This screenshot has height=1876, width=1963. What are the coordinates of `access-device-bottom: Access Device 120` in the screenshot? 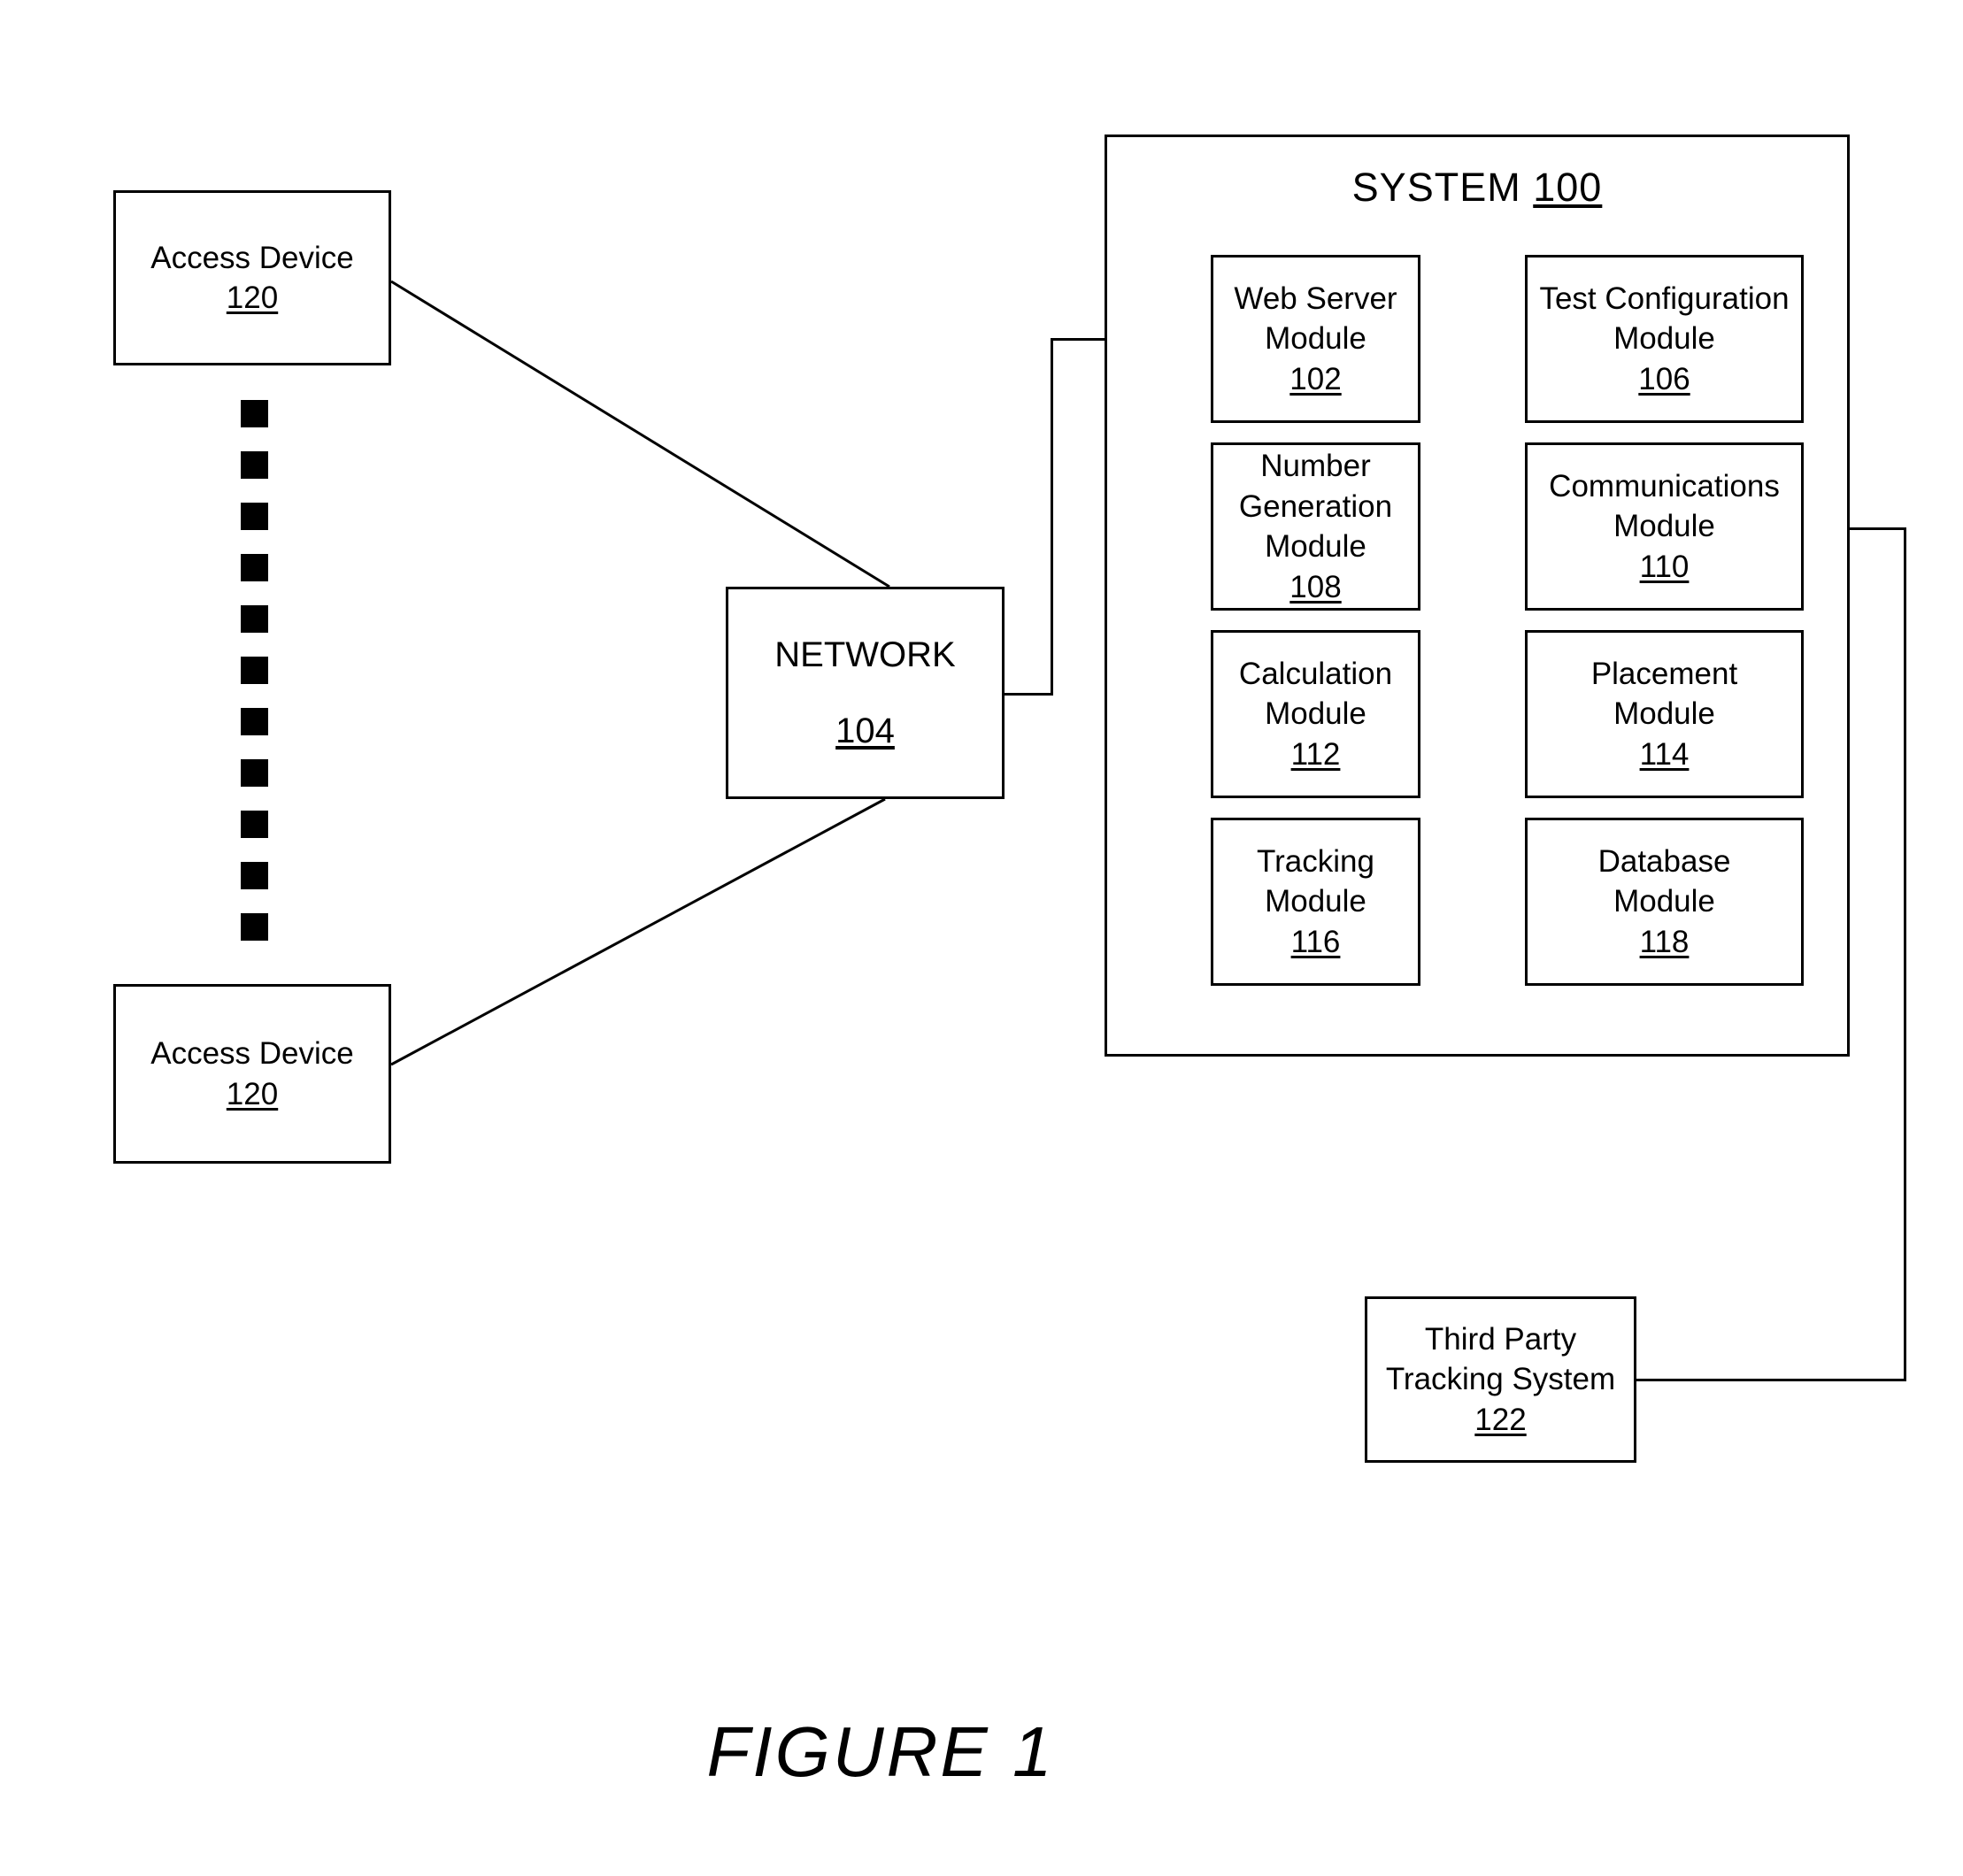 It's located at (252, 1074).